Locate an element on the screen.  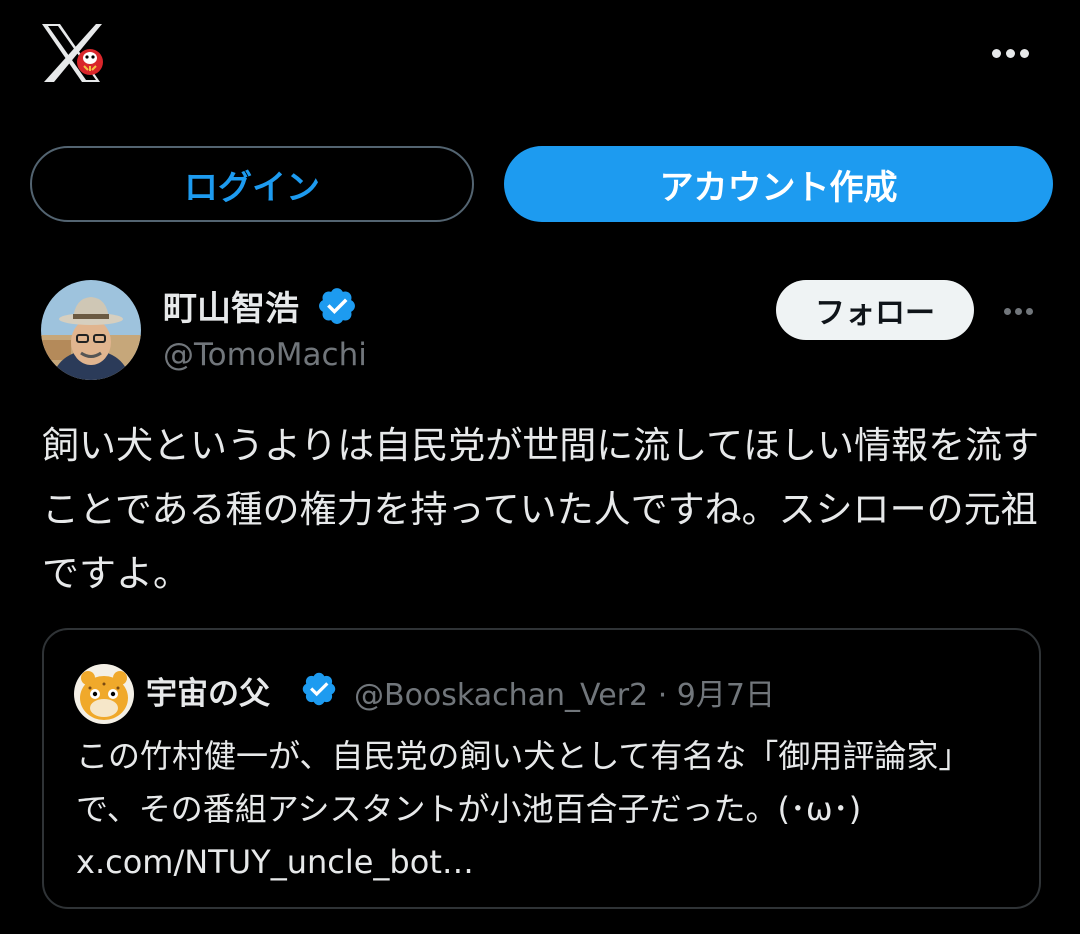
verified-badge-icon is located at coordinates (337, 306).